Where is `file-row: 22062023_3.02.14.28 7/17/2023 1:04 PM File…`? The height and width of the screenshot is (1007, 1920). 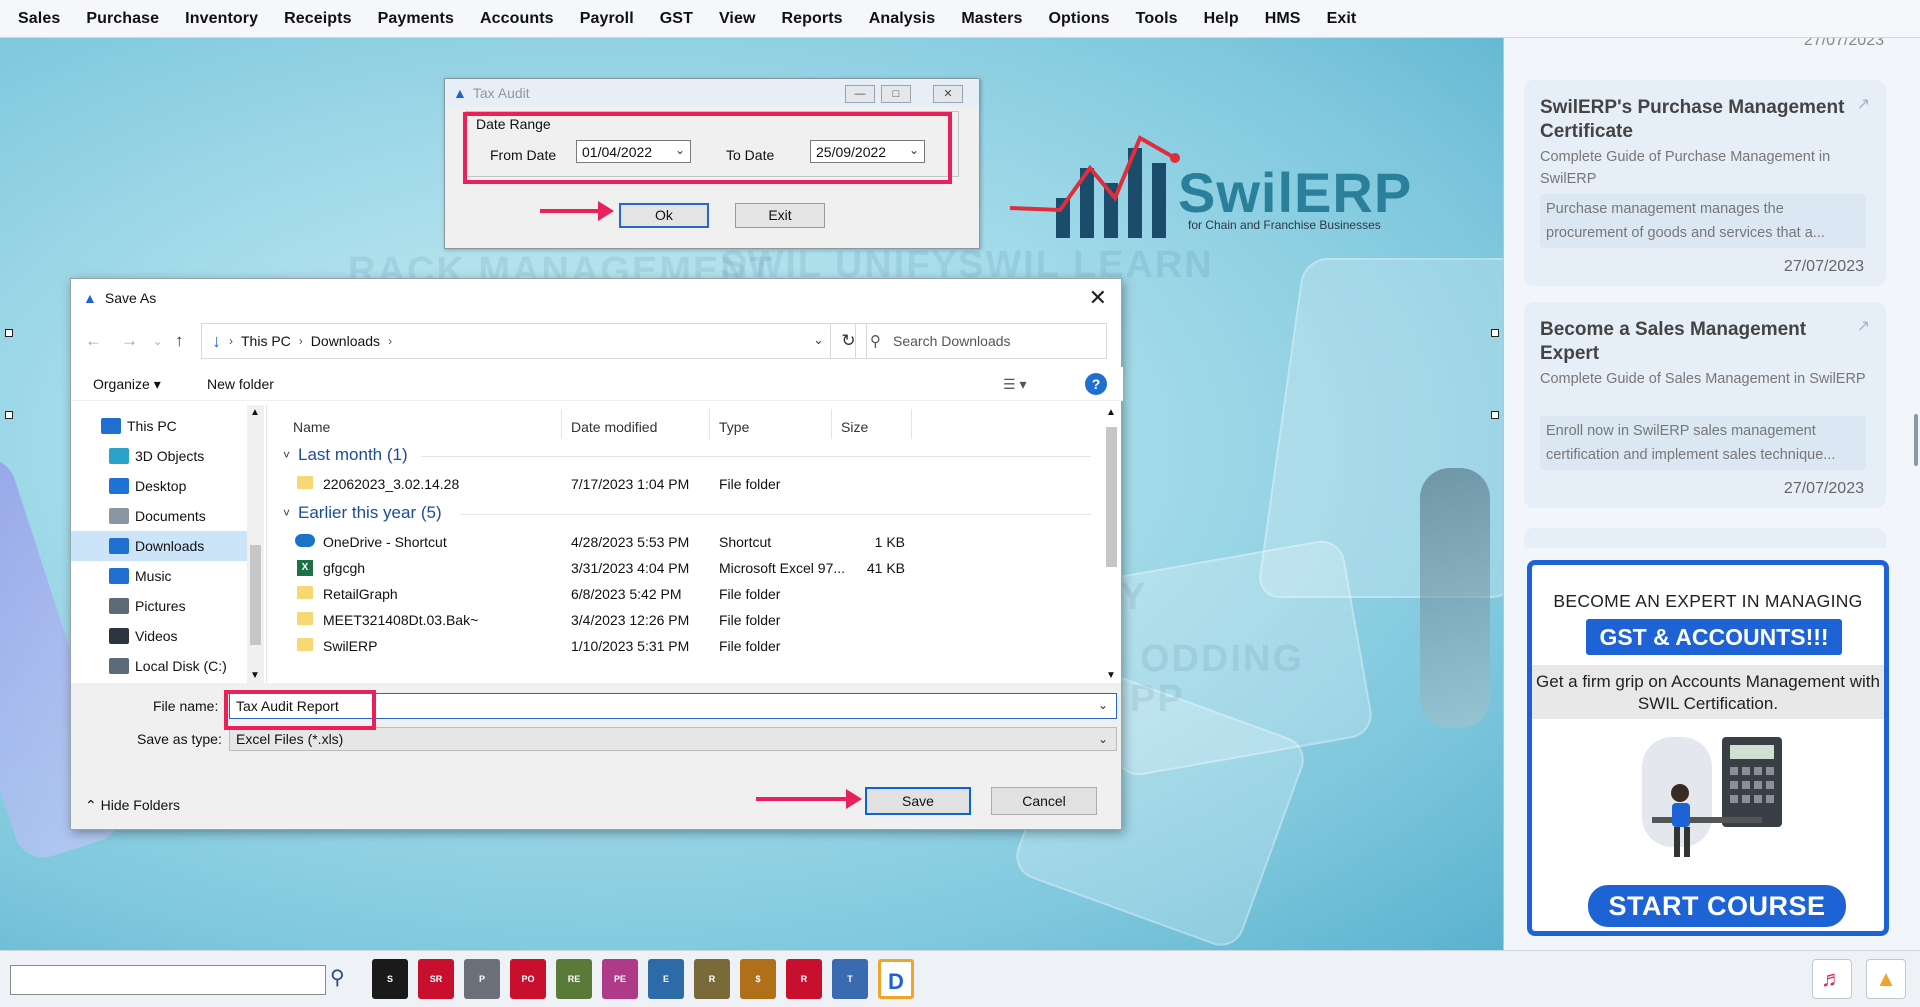 file-row: 22062023_3.02.14.28 7/17/2023 1:04 PM File… is located at coordinates (695, 484).